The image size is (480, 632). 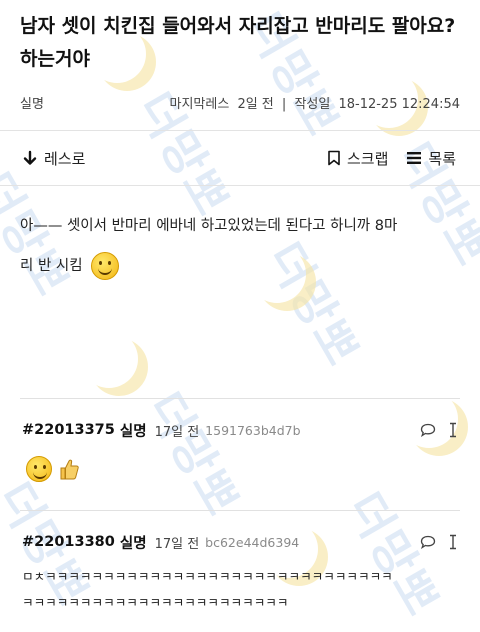 I want to click on comment-body, so click(x=242, y=469).